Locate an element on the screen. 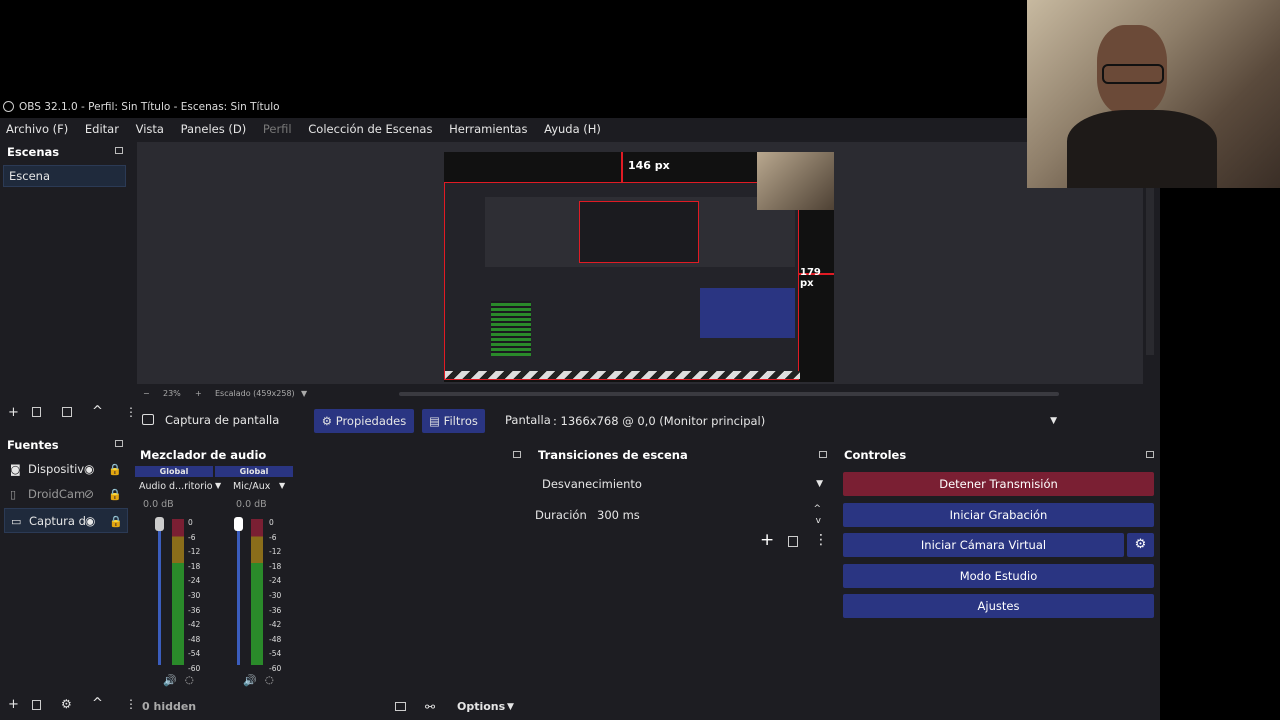 The image size is (1280, 720). display-select: : 1366x768 @ 0,0 (Monitor principal) ▼ is located at coordinates (808, 421).